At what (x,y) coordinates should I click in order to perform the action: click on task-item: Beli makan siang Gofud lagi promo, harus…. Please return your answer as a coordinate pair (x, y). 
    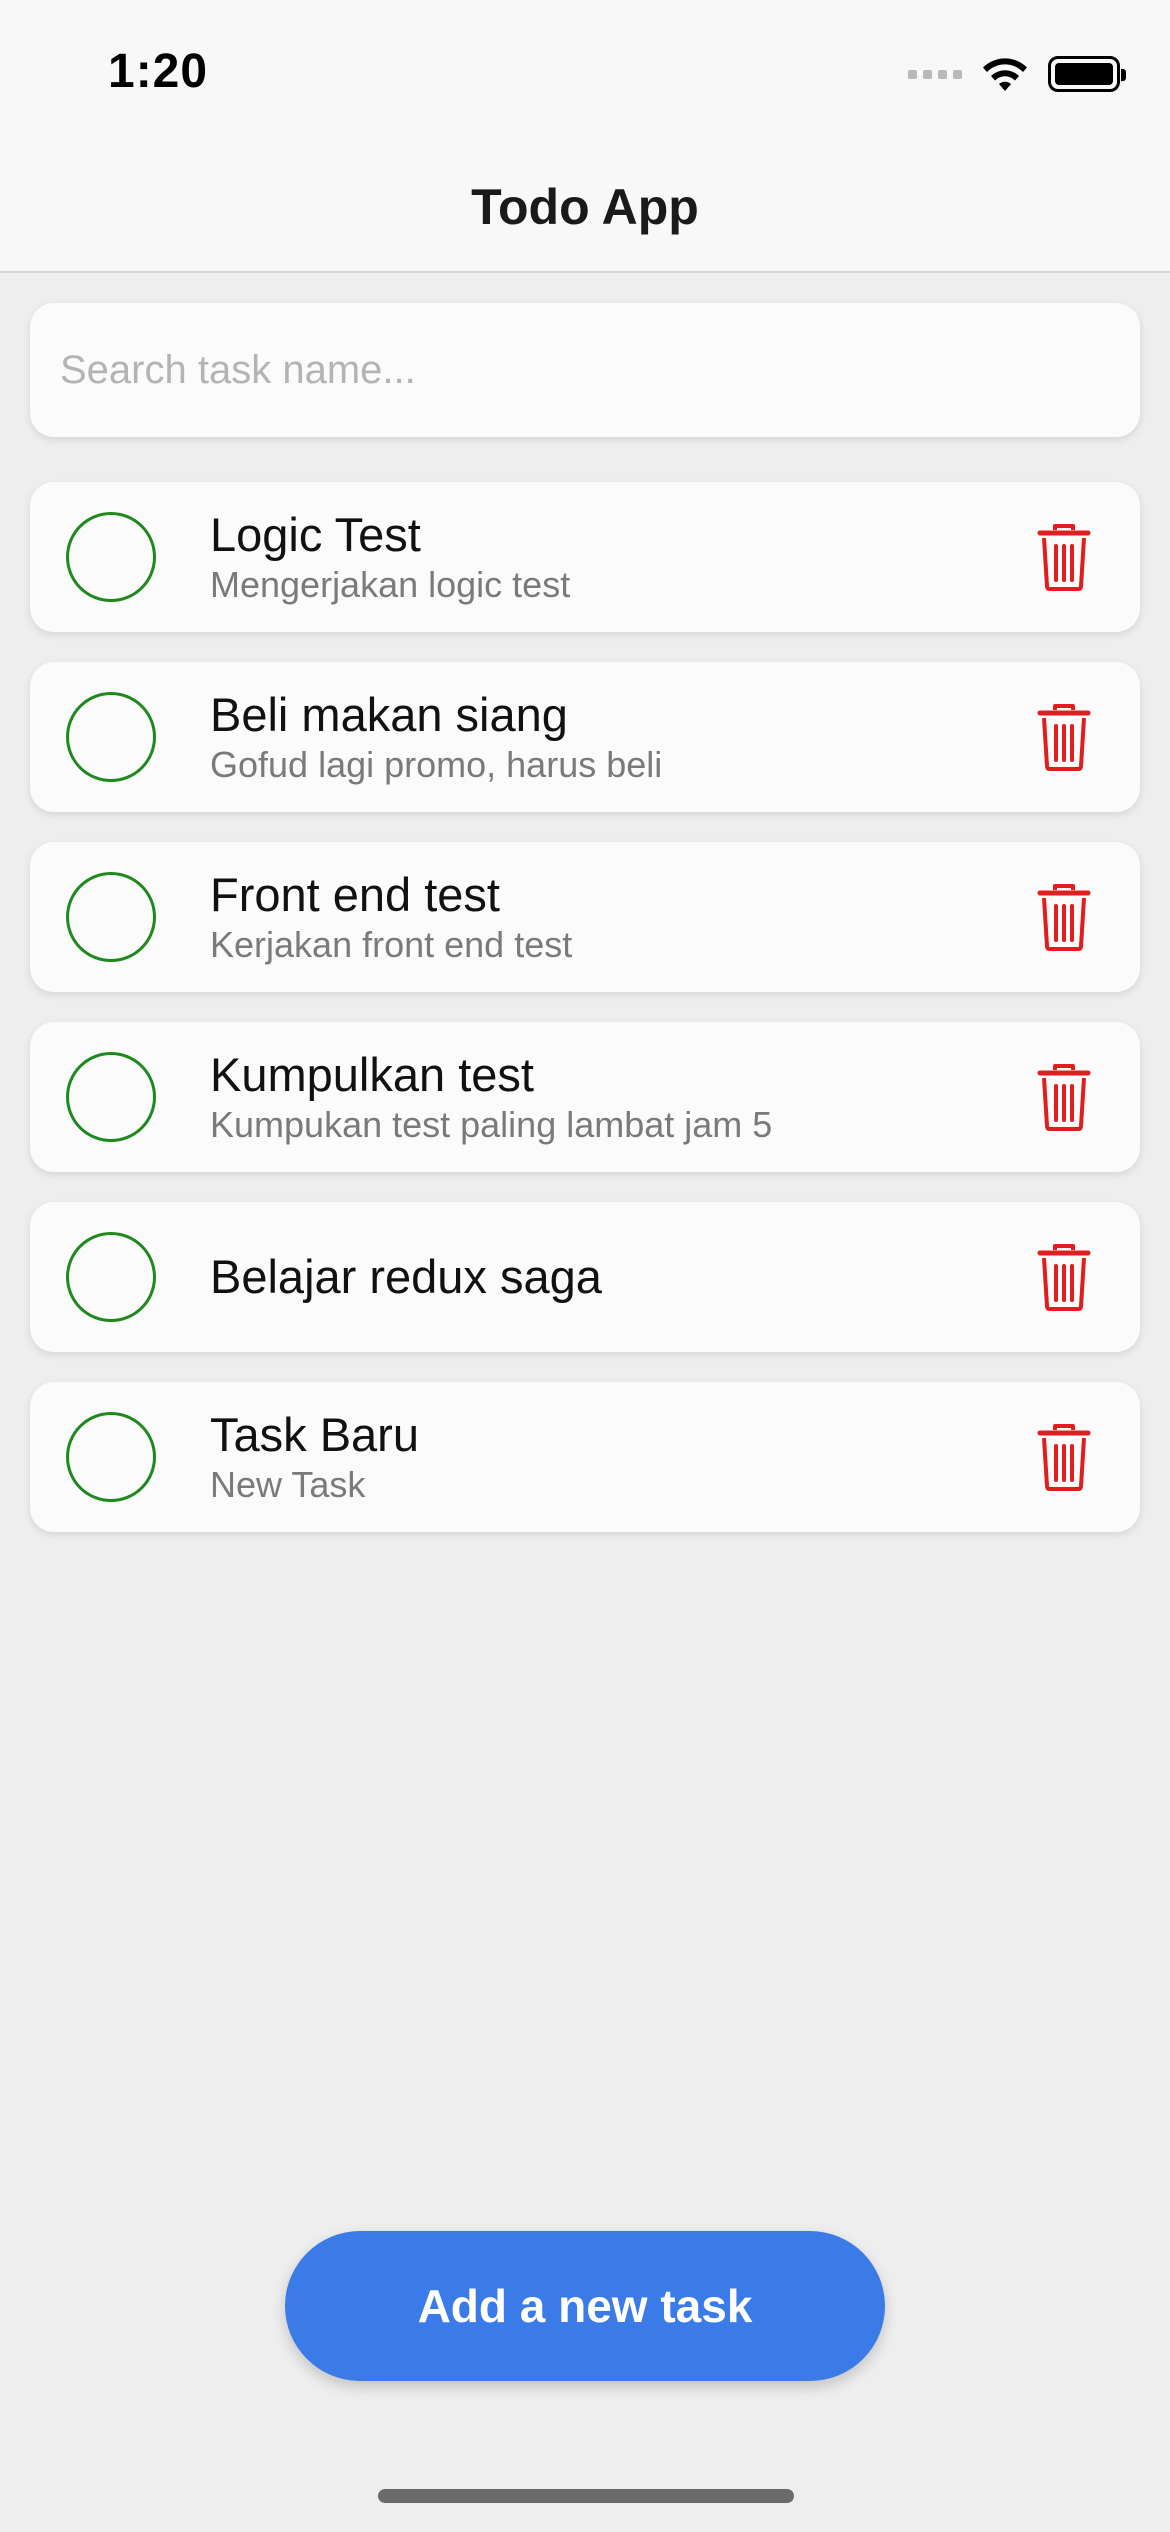
    Looking at the image, I should click on (585, 737).